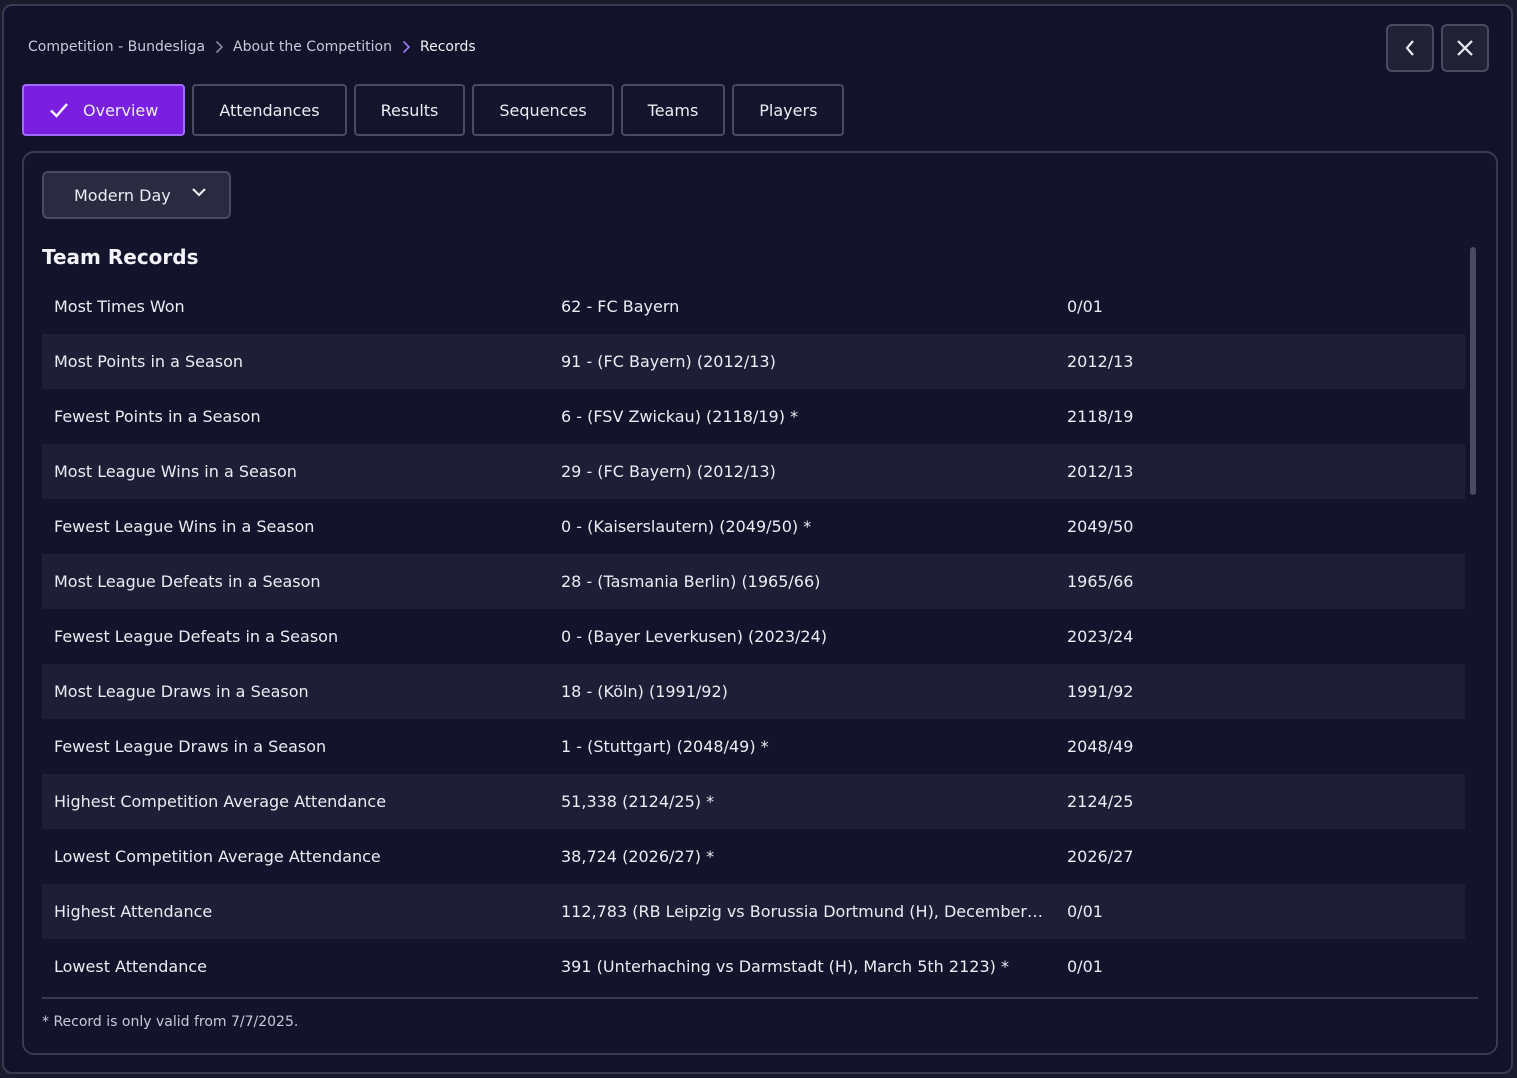  What do you see at coordinates (638, 856) in the screenshot?
I see `record-value: 38,724 (2026/27) *` at bounding box center [638, 856].